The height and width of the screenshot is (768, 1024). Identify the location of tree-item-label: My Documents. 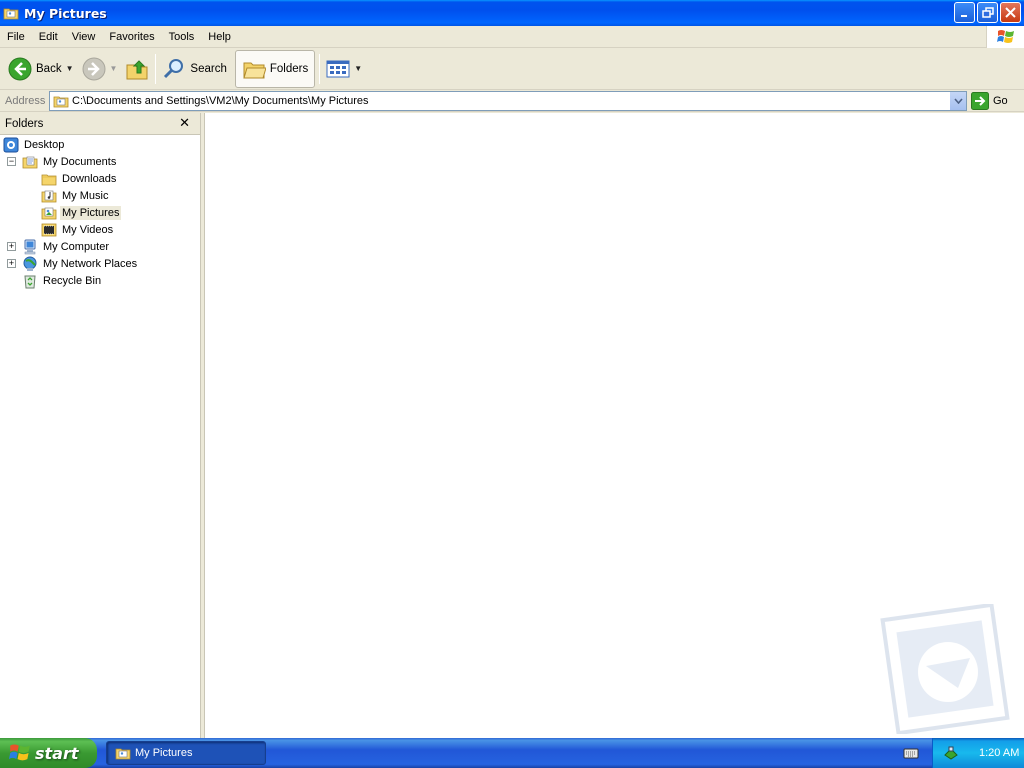
(80, 161).